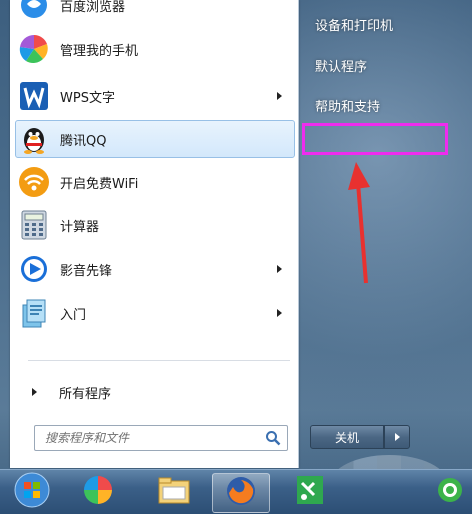  What do you see at coordinates (154, 96) in the screenshot?
I see `program-wps-writer: WPS文字` at bounding box center [154, 96].